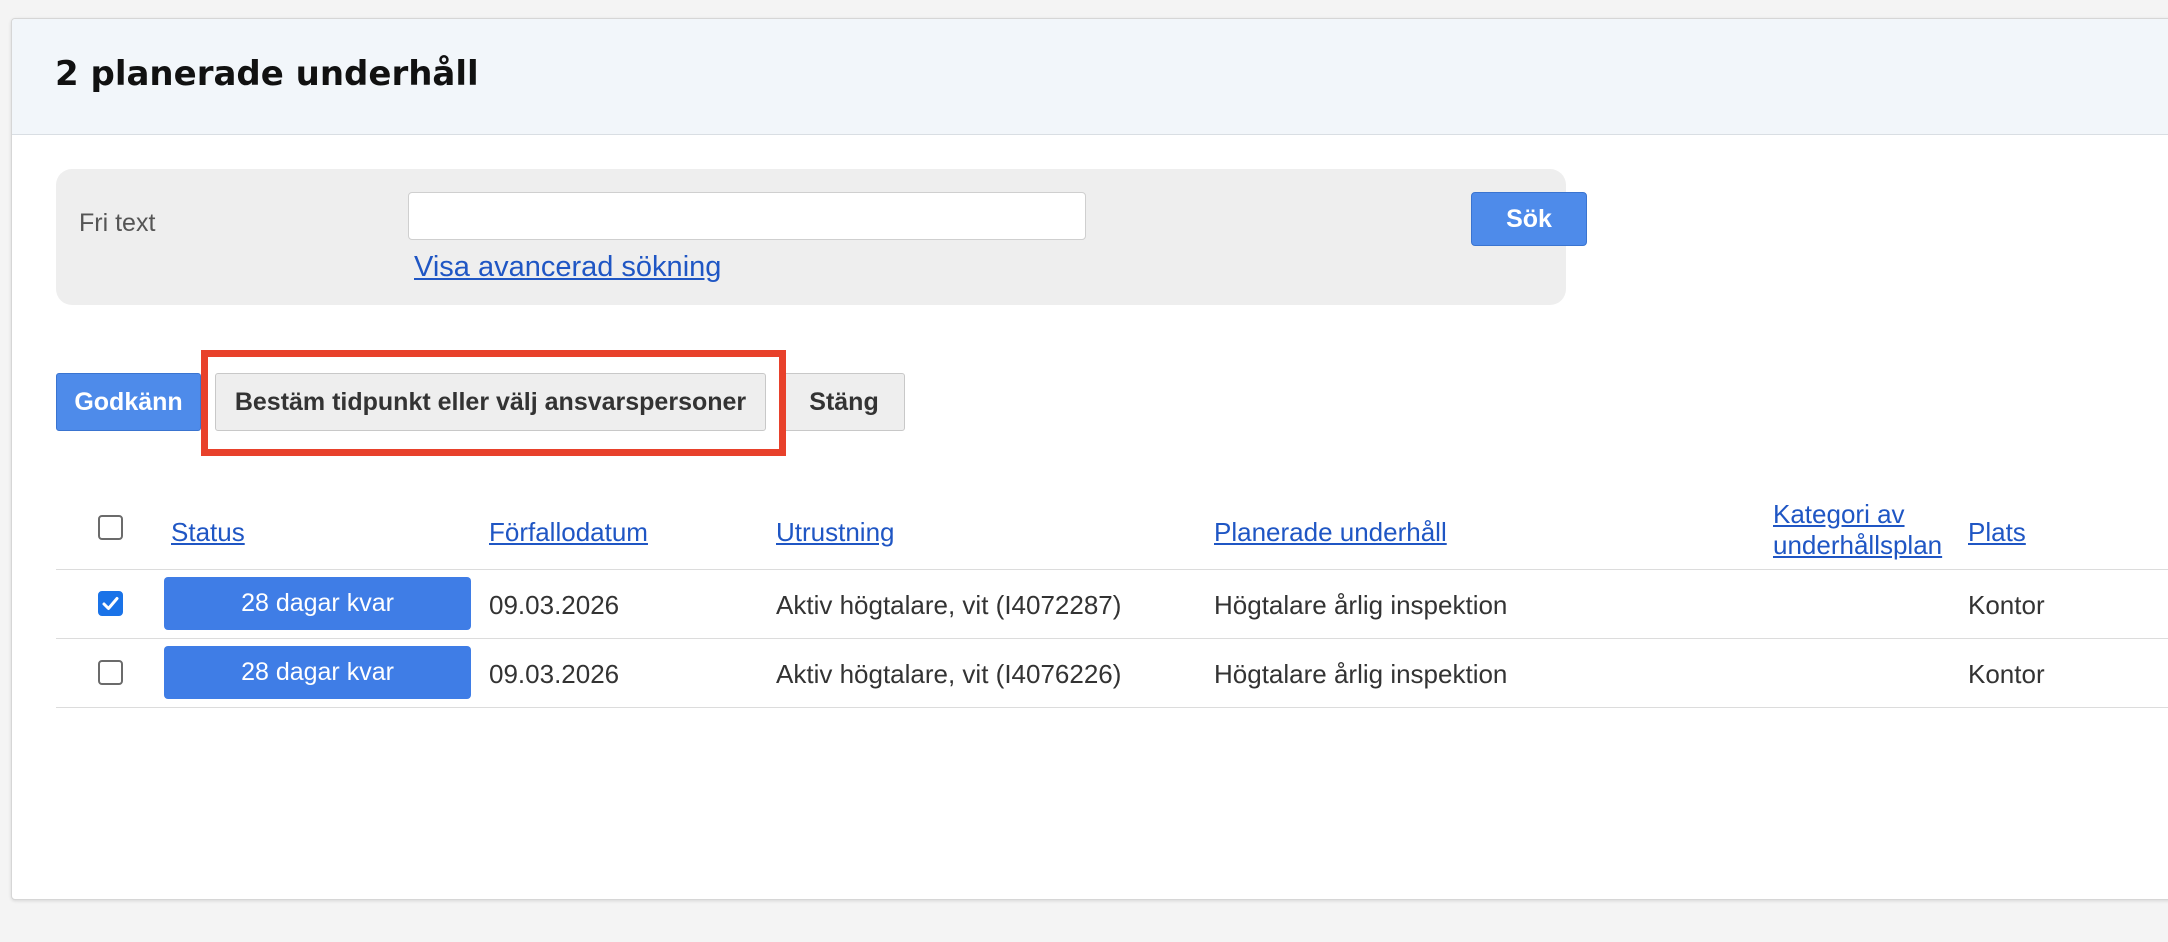  What do you see at coordinates (949, 674) in the screenshot?
I see `equipment-cell: Aktiv högtalare, vit (I4076226)` at bounding box center [949, 674].